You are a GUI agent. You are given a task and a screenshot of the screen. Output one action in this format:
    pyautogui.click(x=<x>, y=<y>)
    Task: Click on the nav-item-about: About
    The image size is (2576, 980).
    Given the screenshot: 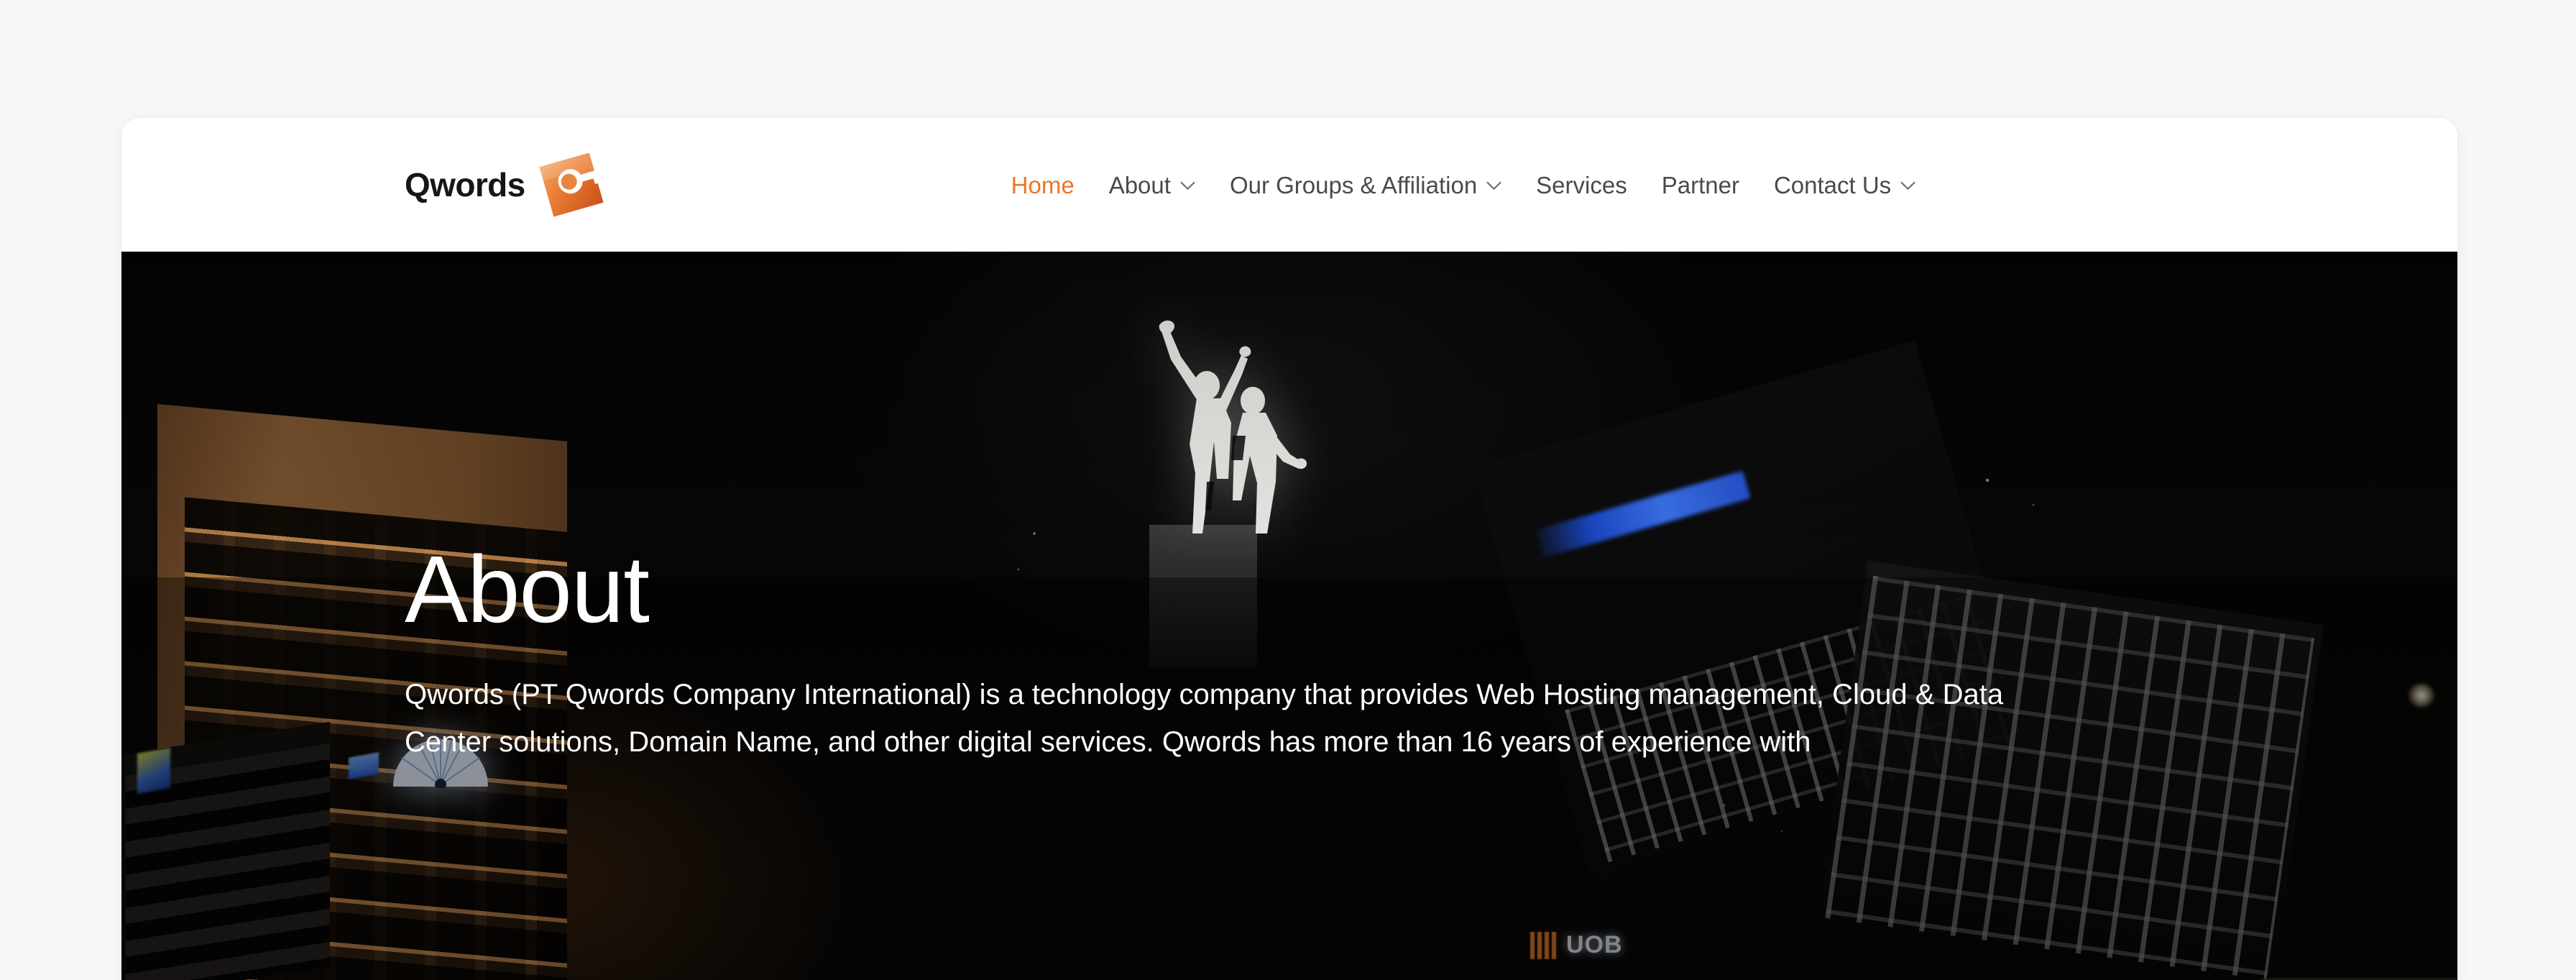 What is the action you would take?
    pyautogui.click(x=1152, y=185)
    